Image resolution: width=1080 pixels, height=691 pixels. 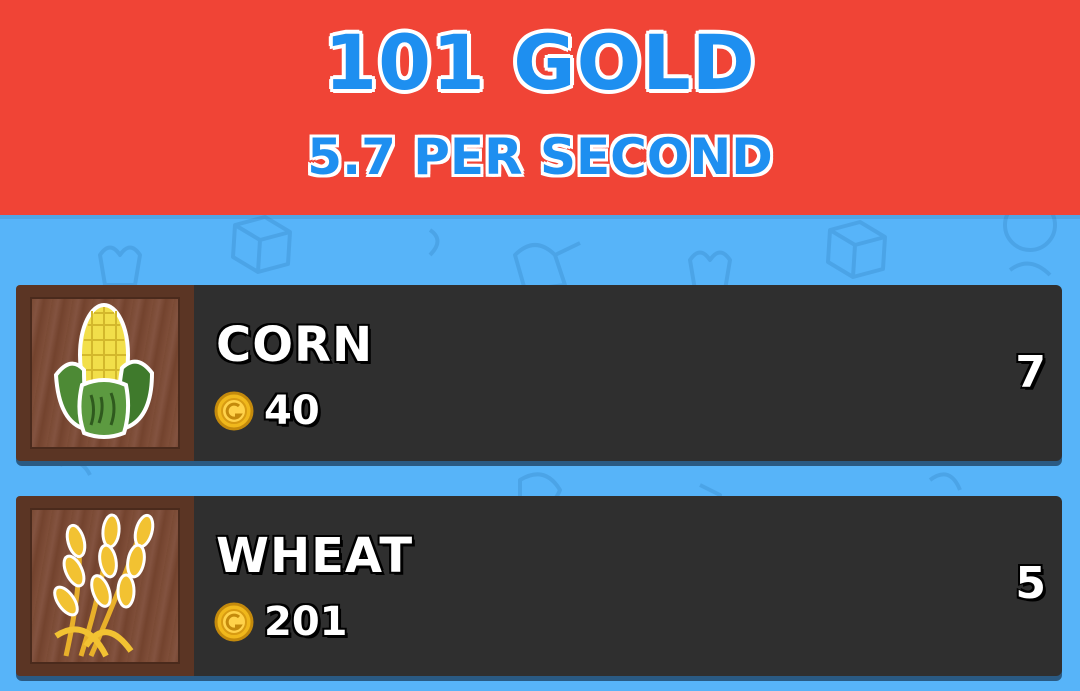 What do you see at coordinates (1030, 372) in the screenshot?
I see `crop-owned-count: 7` at bounding box center [1030, 372].